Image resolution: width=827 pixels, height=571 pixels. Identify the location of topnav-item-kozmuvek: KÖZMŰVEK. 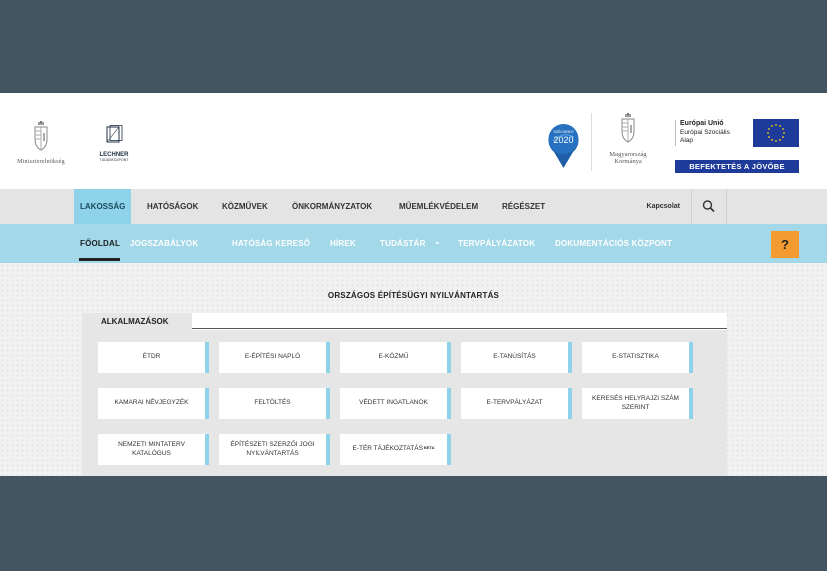
(245, 206).